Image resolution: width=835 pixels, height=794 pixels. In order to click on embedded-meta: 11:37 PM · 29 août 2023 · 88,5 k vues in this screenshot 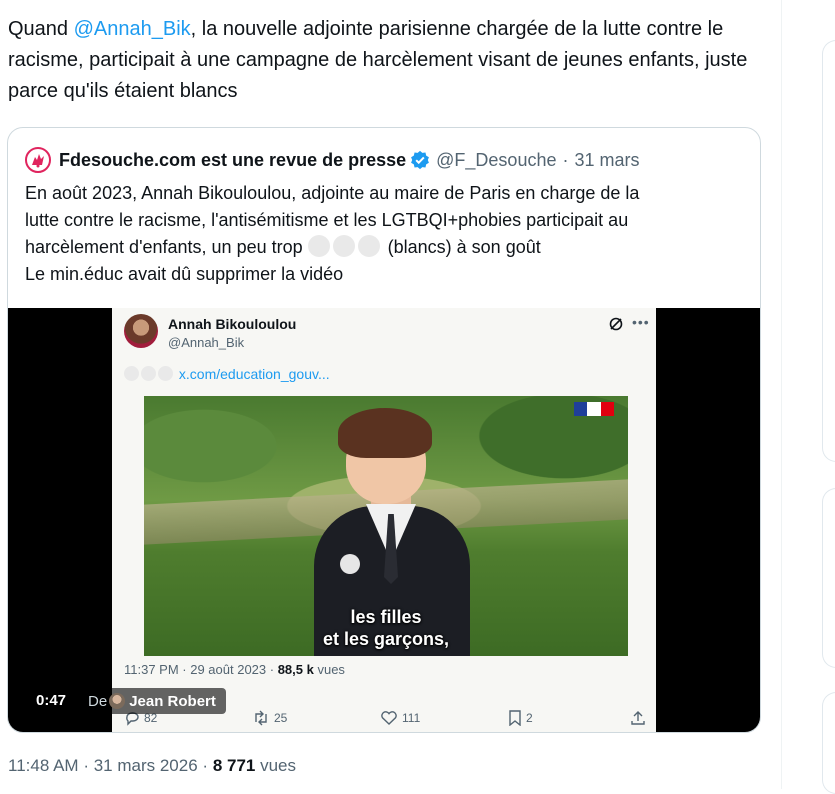, I will do `click(234, 669)`.